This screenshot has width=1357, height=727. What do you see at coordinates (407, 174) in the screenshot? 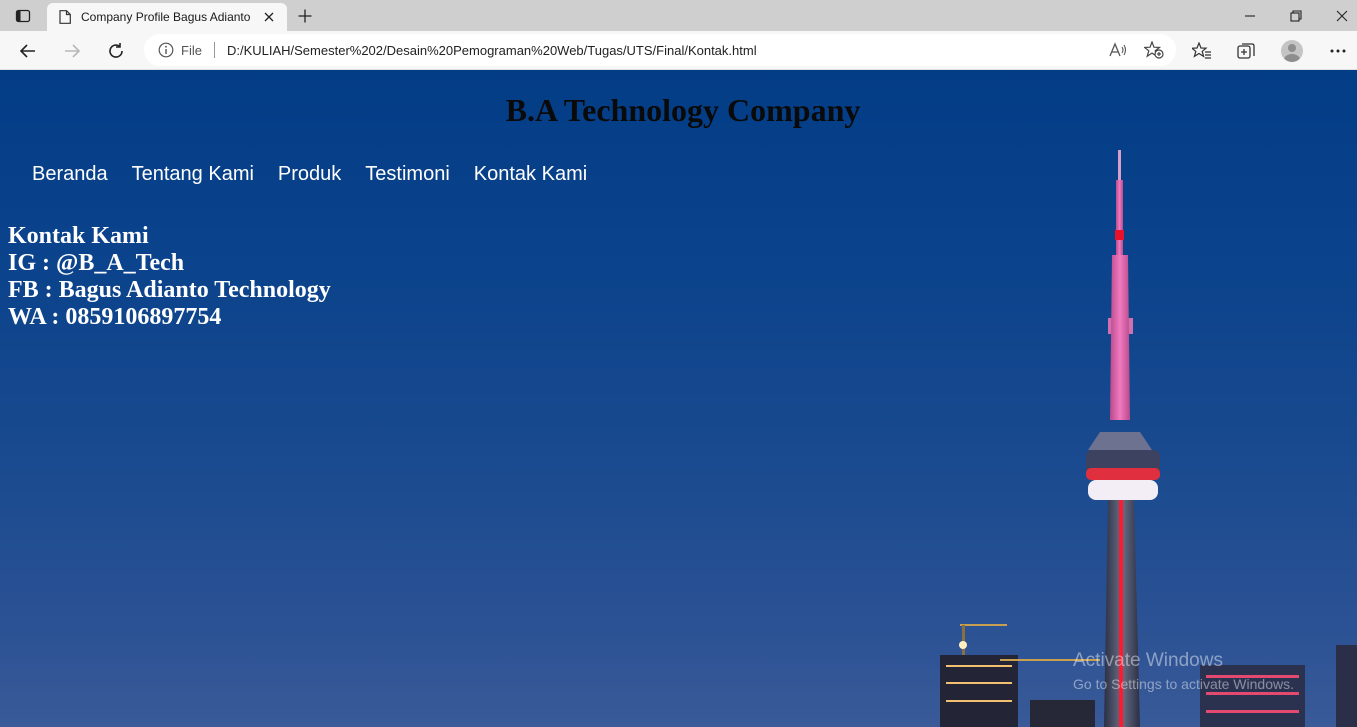
I see `nav-link-testimoni: Testimoni` at bounding box center [407, 174].